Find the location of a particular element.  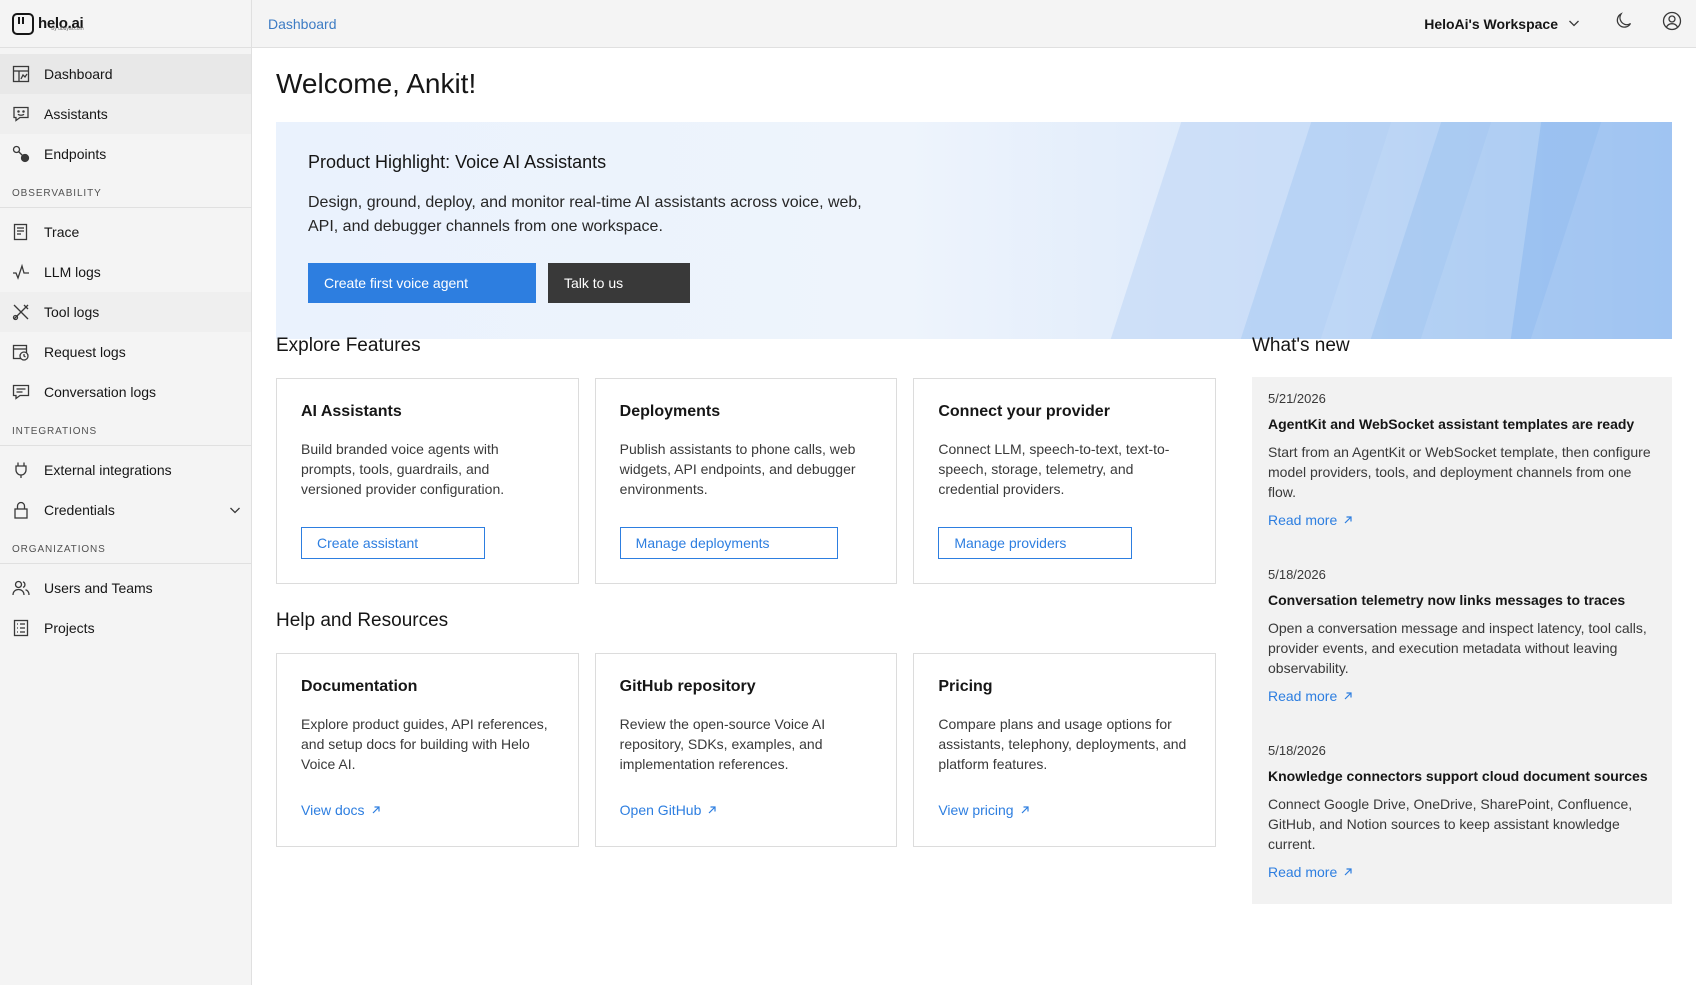

sidebar-item-tool-logs: Tool logs is located at coordinates (125, 312).